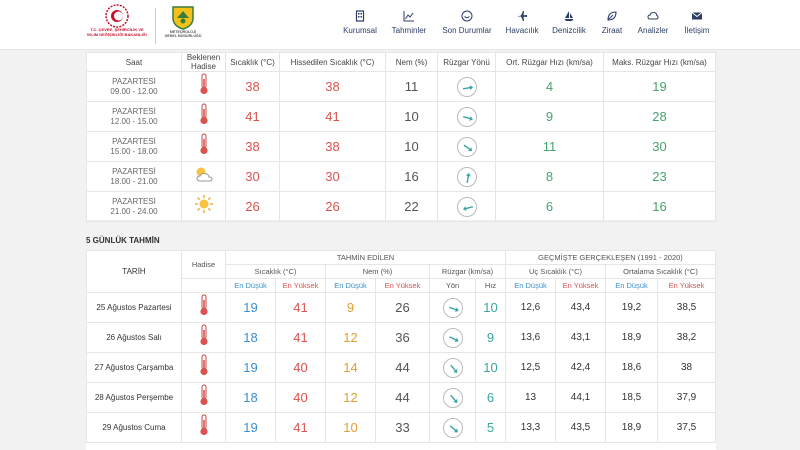  I want to click on wind-speed-cell: 6, so click(490, 397).